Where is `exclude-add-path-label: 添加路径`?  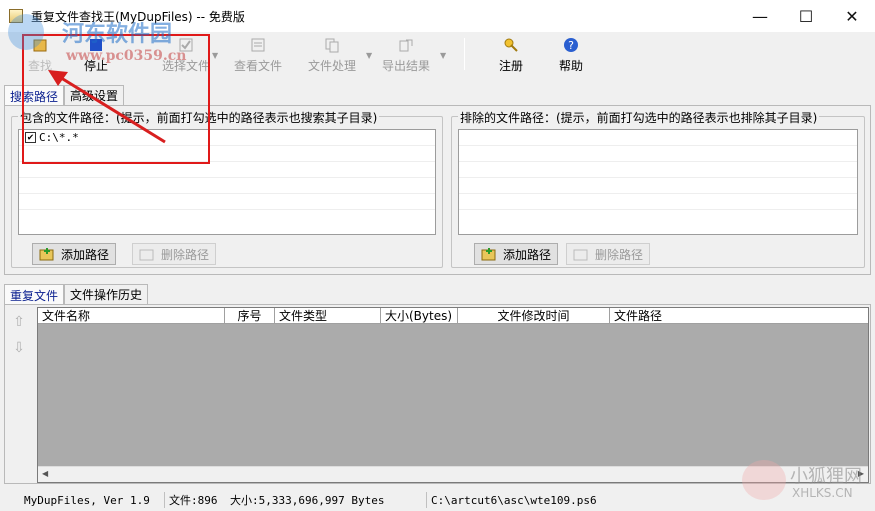
exclude-add-path-label: 添加路径 is located at coordinates (527, 254).